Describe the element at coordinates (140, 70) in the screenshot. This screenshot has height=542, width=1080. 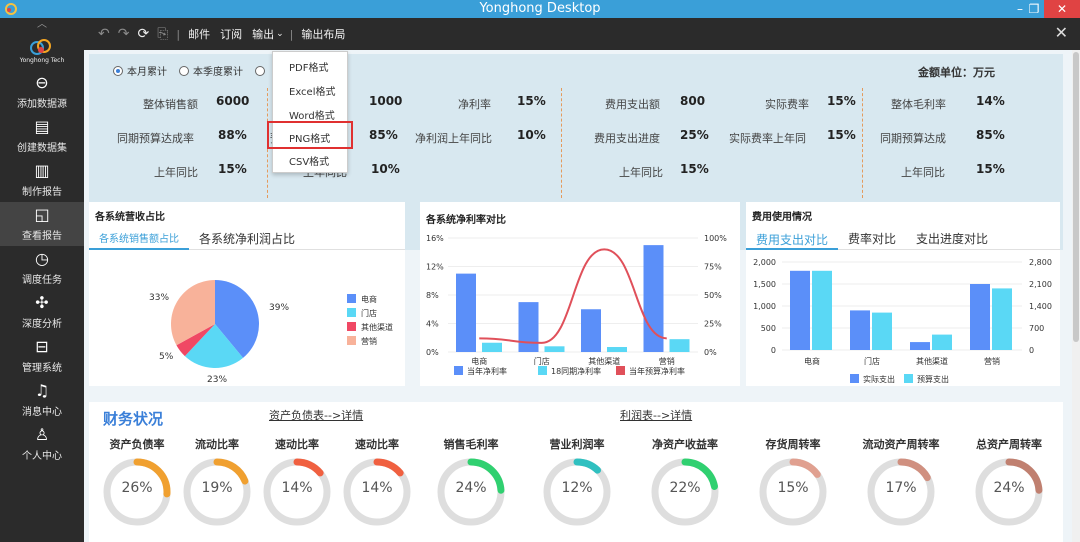
I see `radio-month-cumulative: 本月累计` at that location.